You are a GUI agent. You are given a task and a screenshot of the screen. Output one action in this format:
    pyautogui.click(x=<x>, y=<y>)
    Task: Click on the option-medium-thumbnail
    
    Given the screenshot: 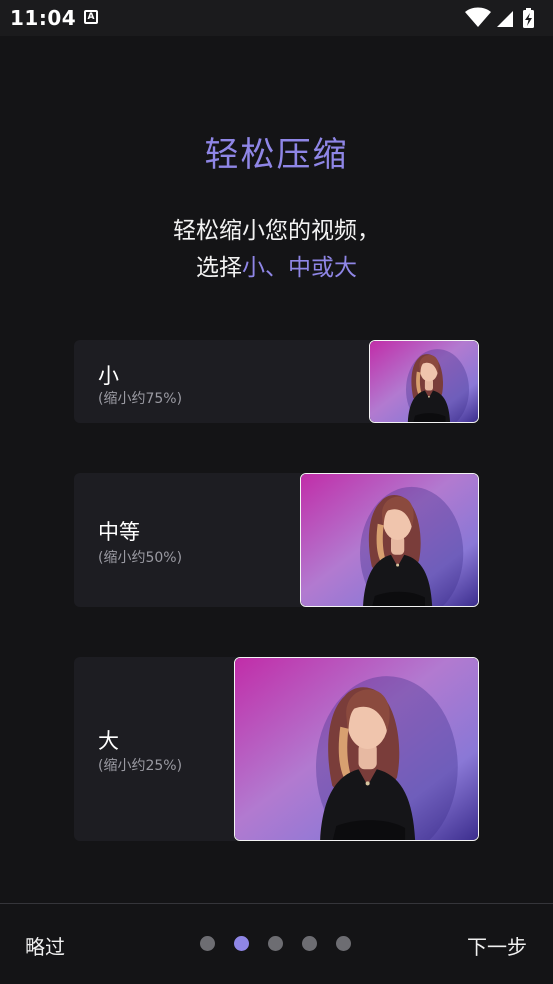 What is the action you would take?
    pyautogui.click(x=389, y=540)
    